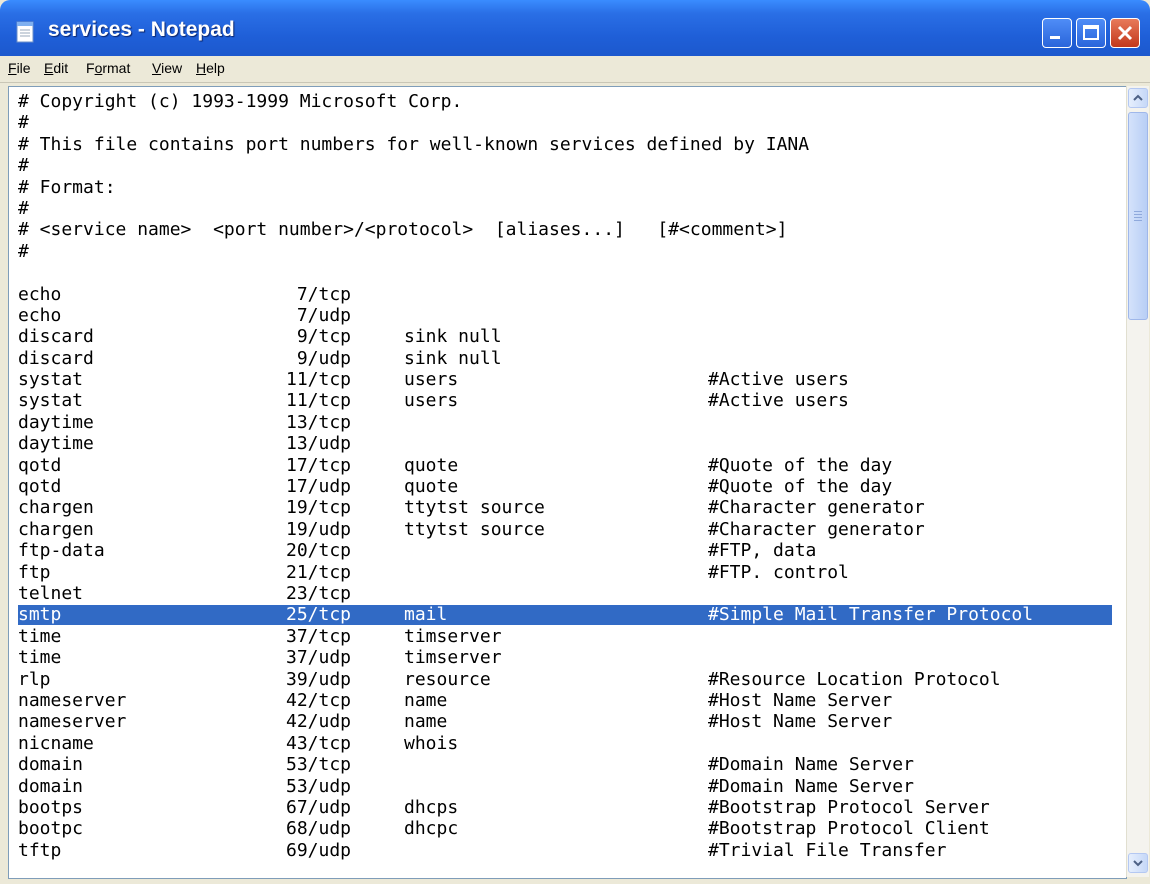  Describe the element at coordinates (61, 68) in the screenshot. I see `menu-edit-label: dit` at that location.